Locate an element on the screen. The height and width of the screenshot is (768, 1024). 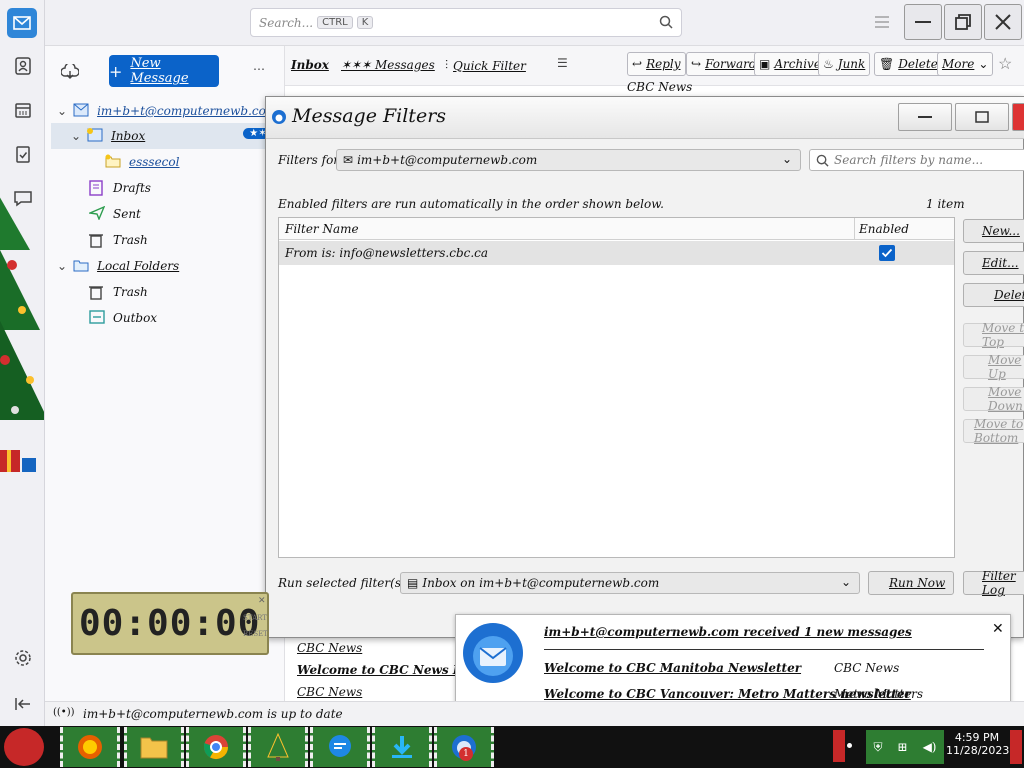
taskbar-tree-app is located at coordinates (278, 747).